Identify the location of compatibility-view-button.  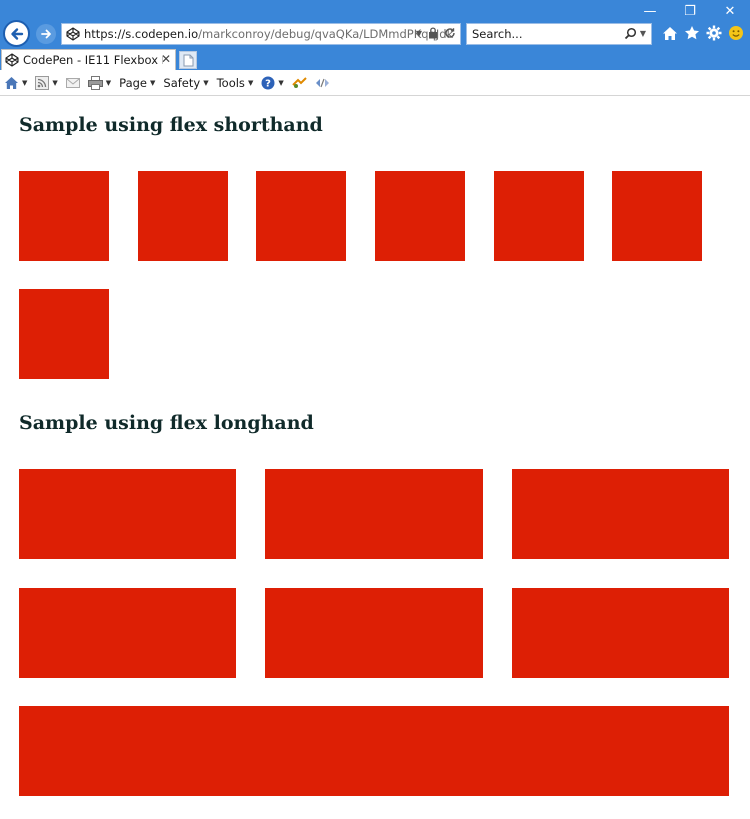
(322, 83).